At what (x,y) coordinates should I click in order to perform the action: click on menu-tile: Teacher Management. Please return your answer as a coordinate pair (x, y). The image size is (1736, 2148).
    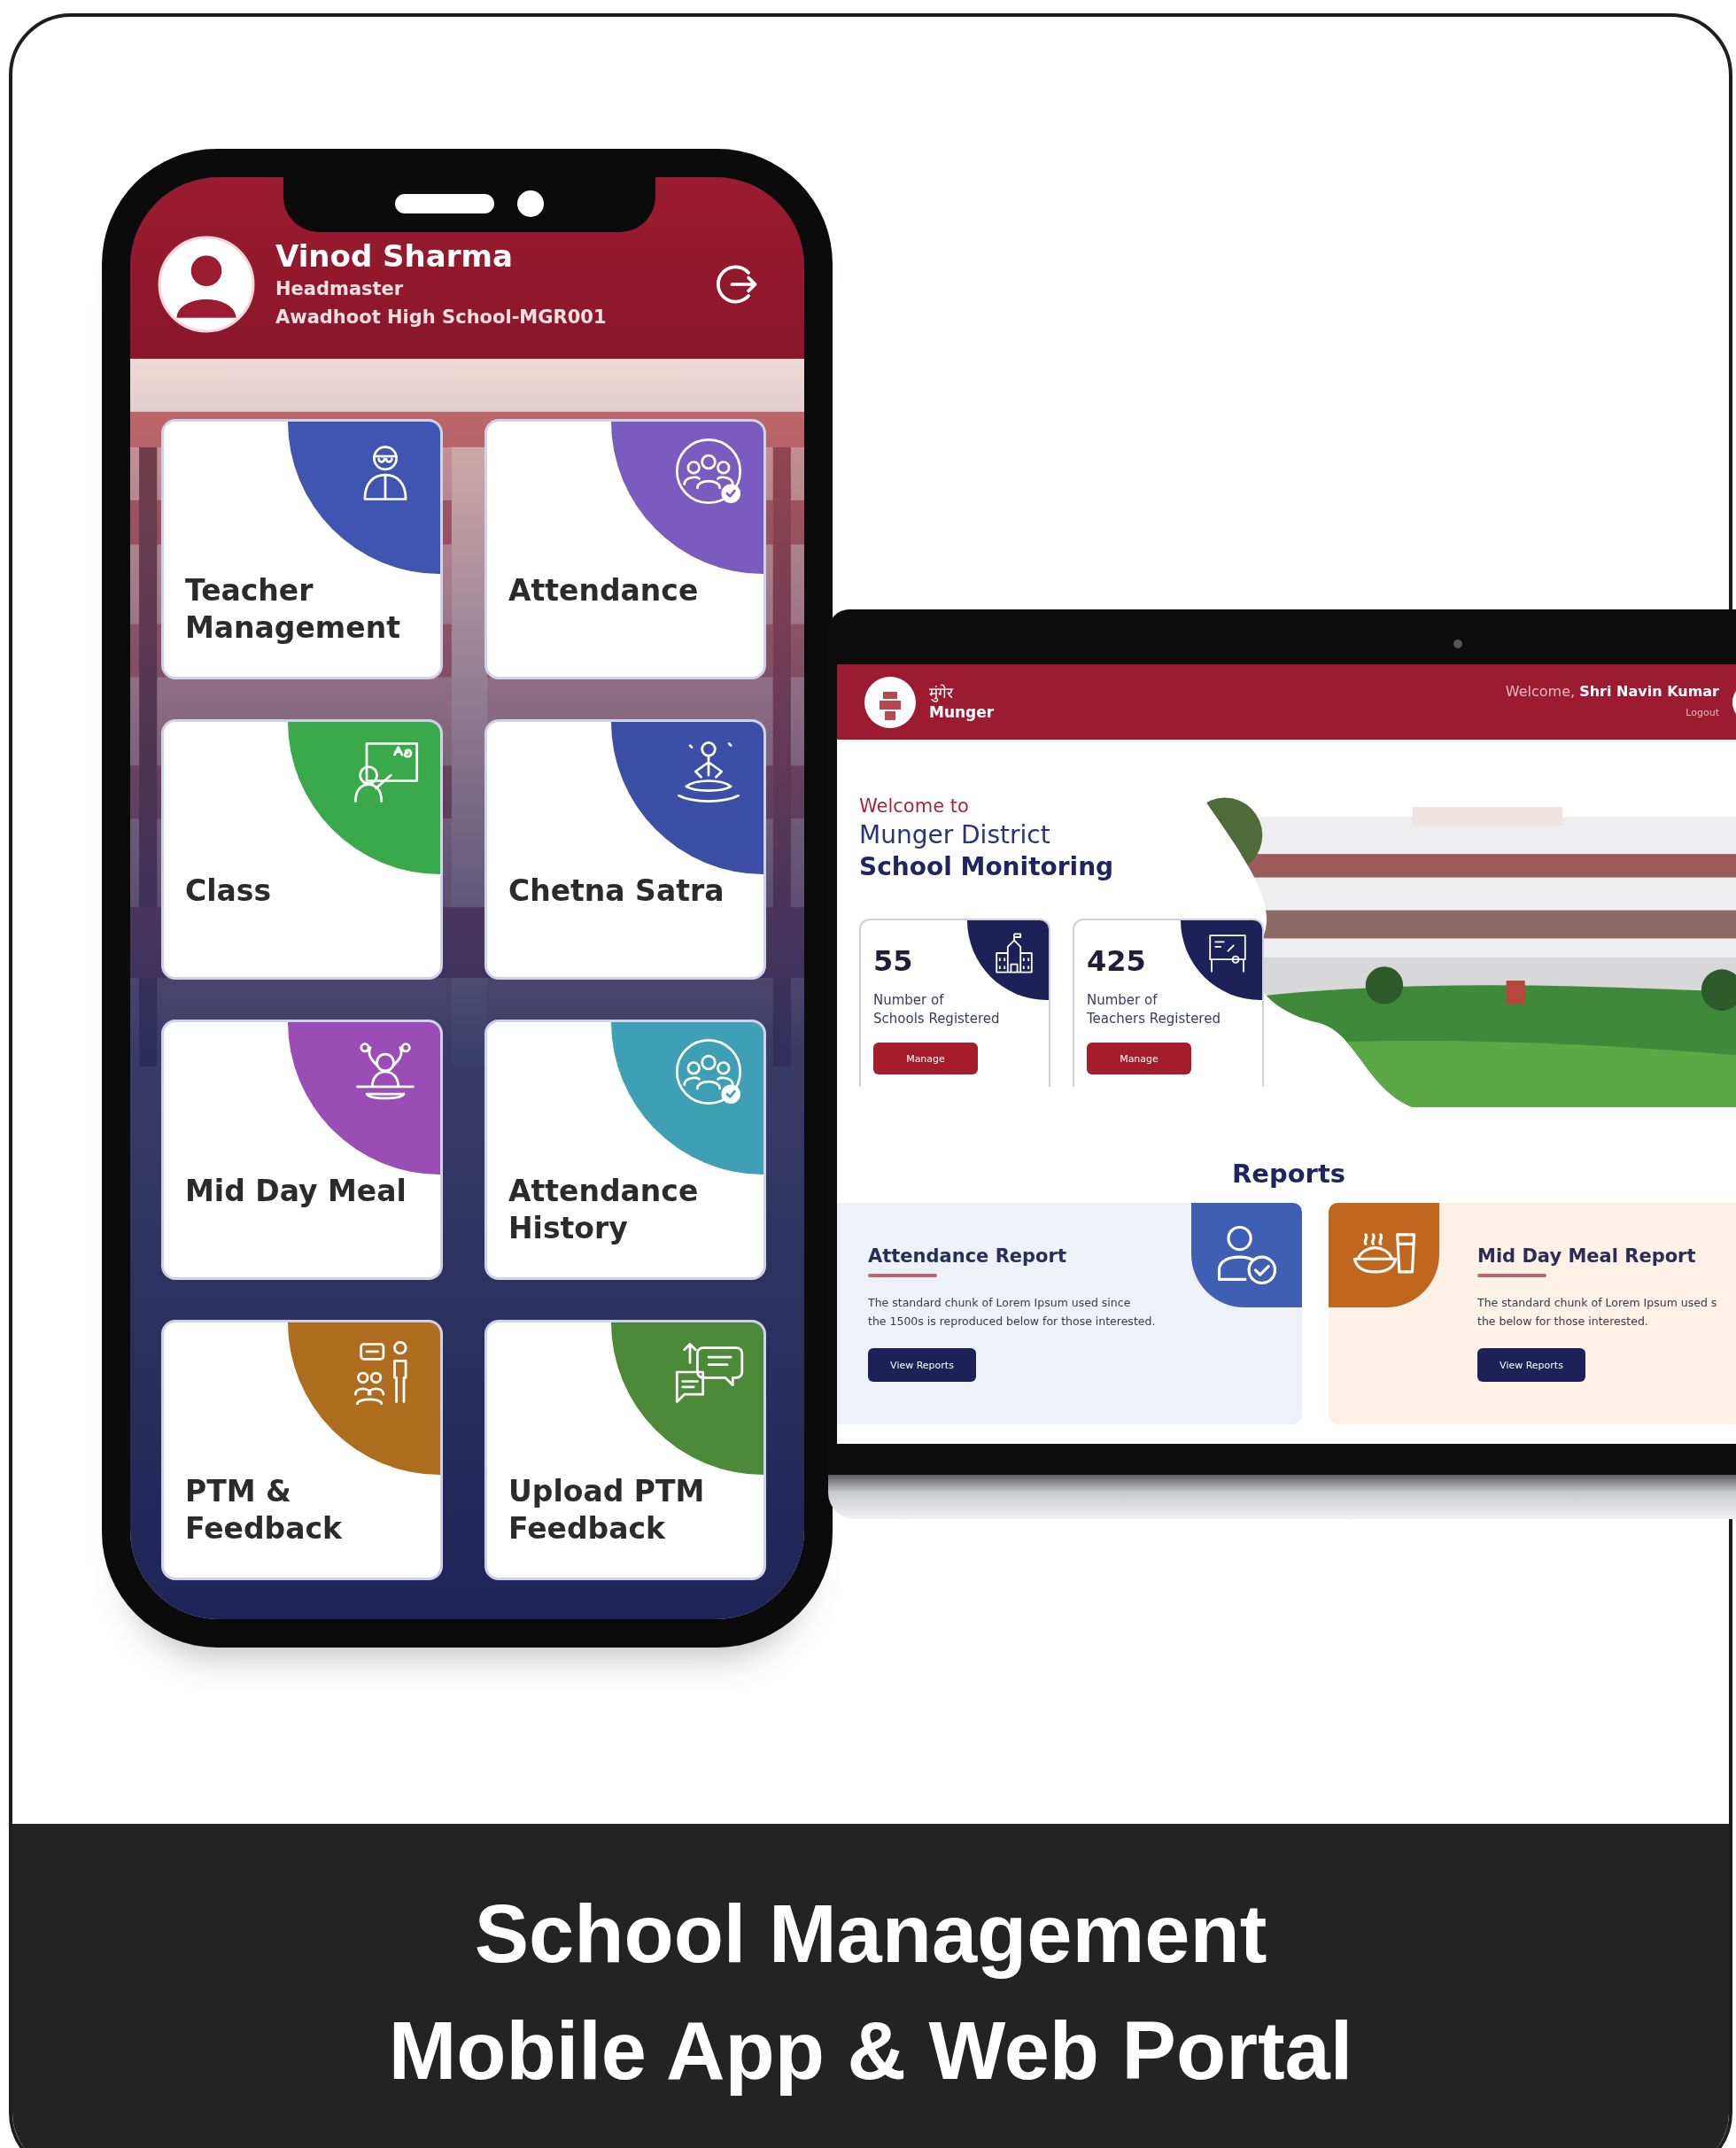
    Looking at the image, I should click on (302, 549).